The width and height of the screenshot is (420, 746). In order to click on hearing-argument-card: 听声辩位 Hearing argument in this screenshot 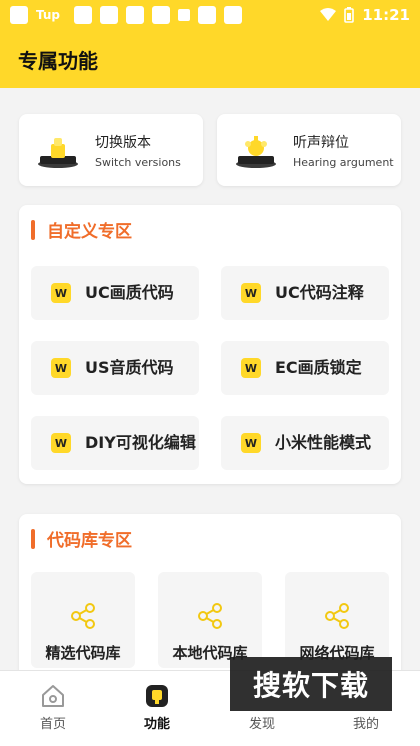, I will do `click(309, 150)`.